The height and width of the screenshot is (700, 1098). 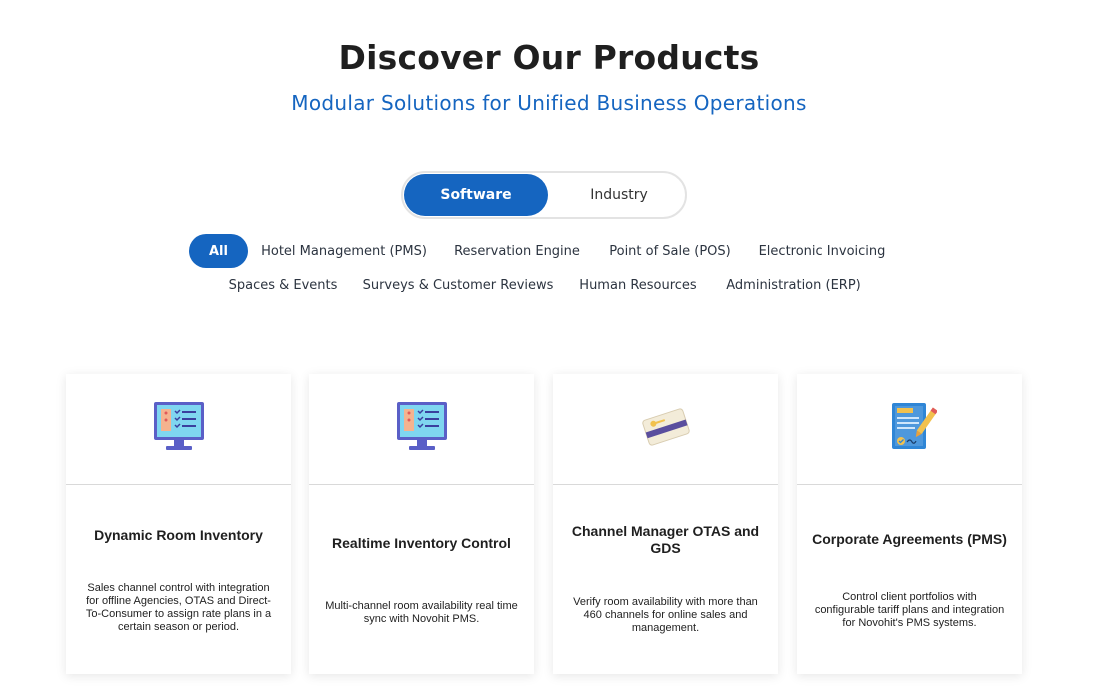 What do you see at coordinates (793, 285) in the screenshot?
I see `filter-administration-erp: Administration (ERP)` at bounding box center [793, 285].